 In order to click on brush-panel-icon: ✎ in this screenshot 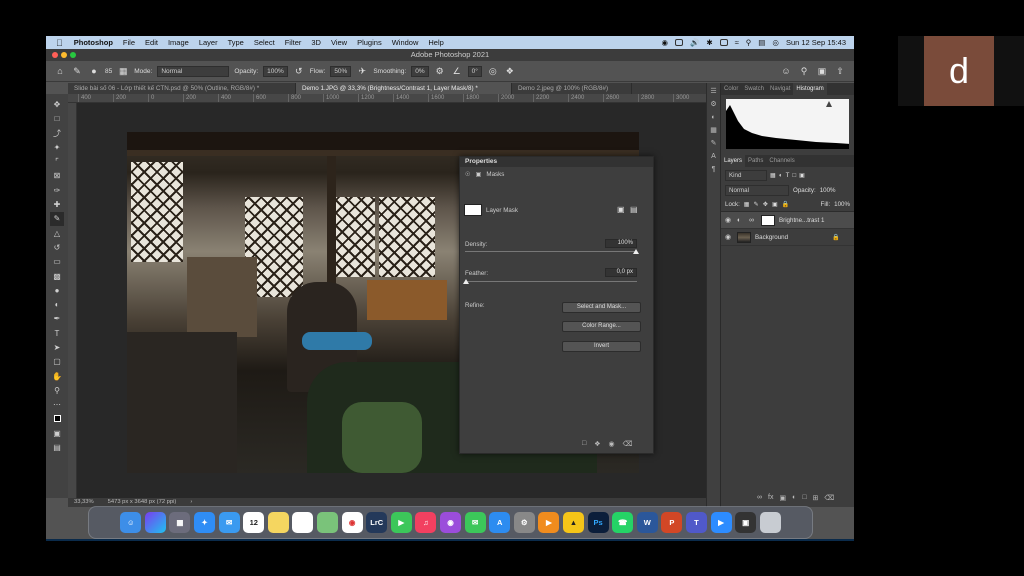, I will do `click(714, 144)`.